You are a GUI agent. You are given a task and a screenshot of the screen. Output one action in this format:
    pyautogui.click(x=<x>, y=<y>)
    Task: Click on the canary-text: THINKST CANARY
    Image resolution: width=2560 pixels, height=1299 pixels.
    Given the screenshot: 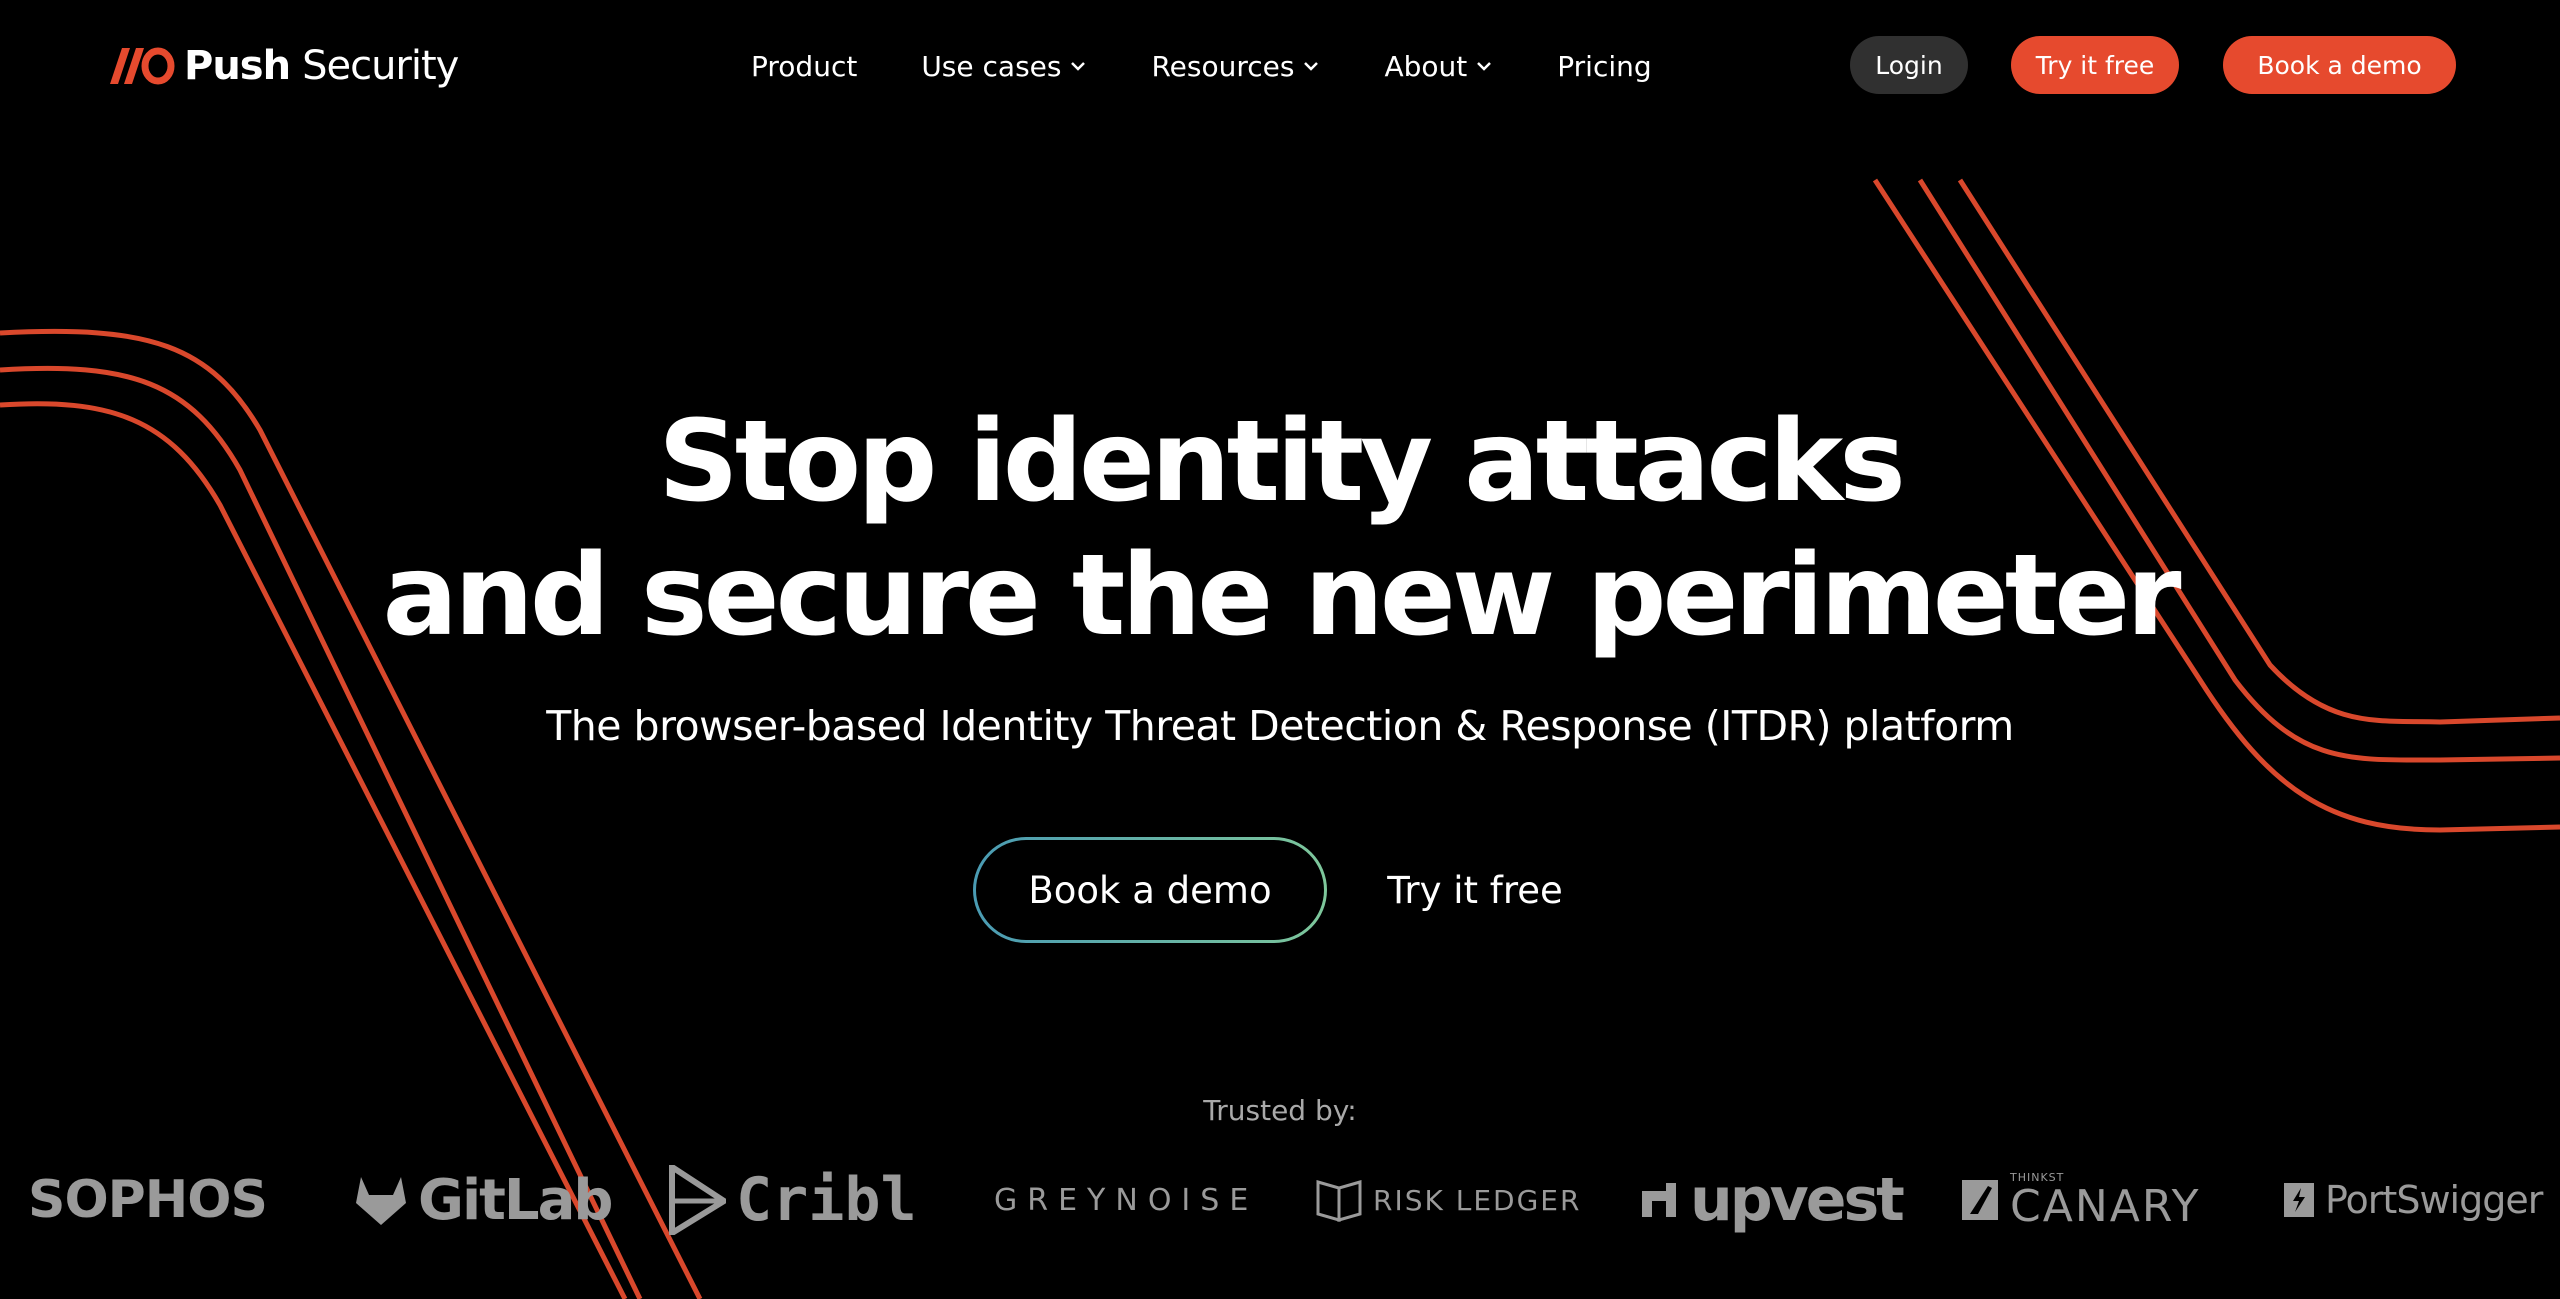 What is the action you would take?
    pyautogui.click(x=2105, y=1200)
    